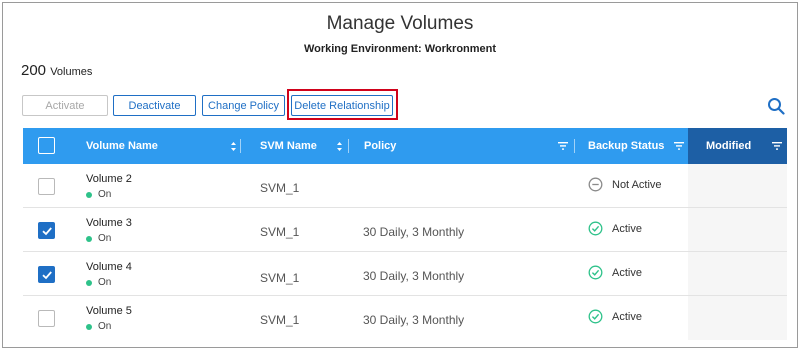 The height and width of the screenshot is (350, 800). Describe the element at coordinates (65, 105) in the screenshot. I see `activate-button: Activate` at that location.